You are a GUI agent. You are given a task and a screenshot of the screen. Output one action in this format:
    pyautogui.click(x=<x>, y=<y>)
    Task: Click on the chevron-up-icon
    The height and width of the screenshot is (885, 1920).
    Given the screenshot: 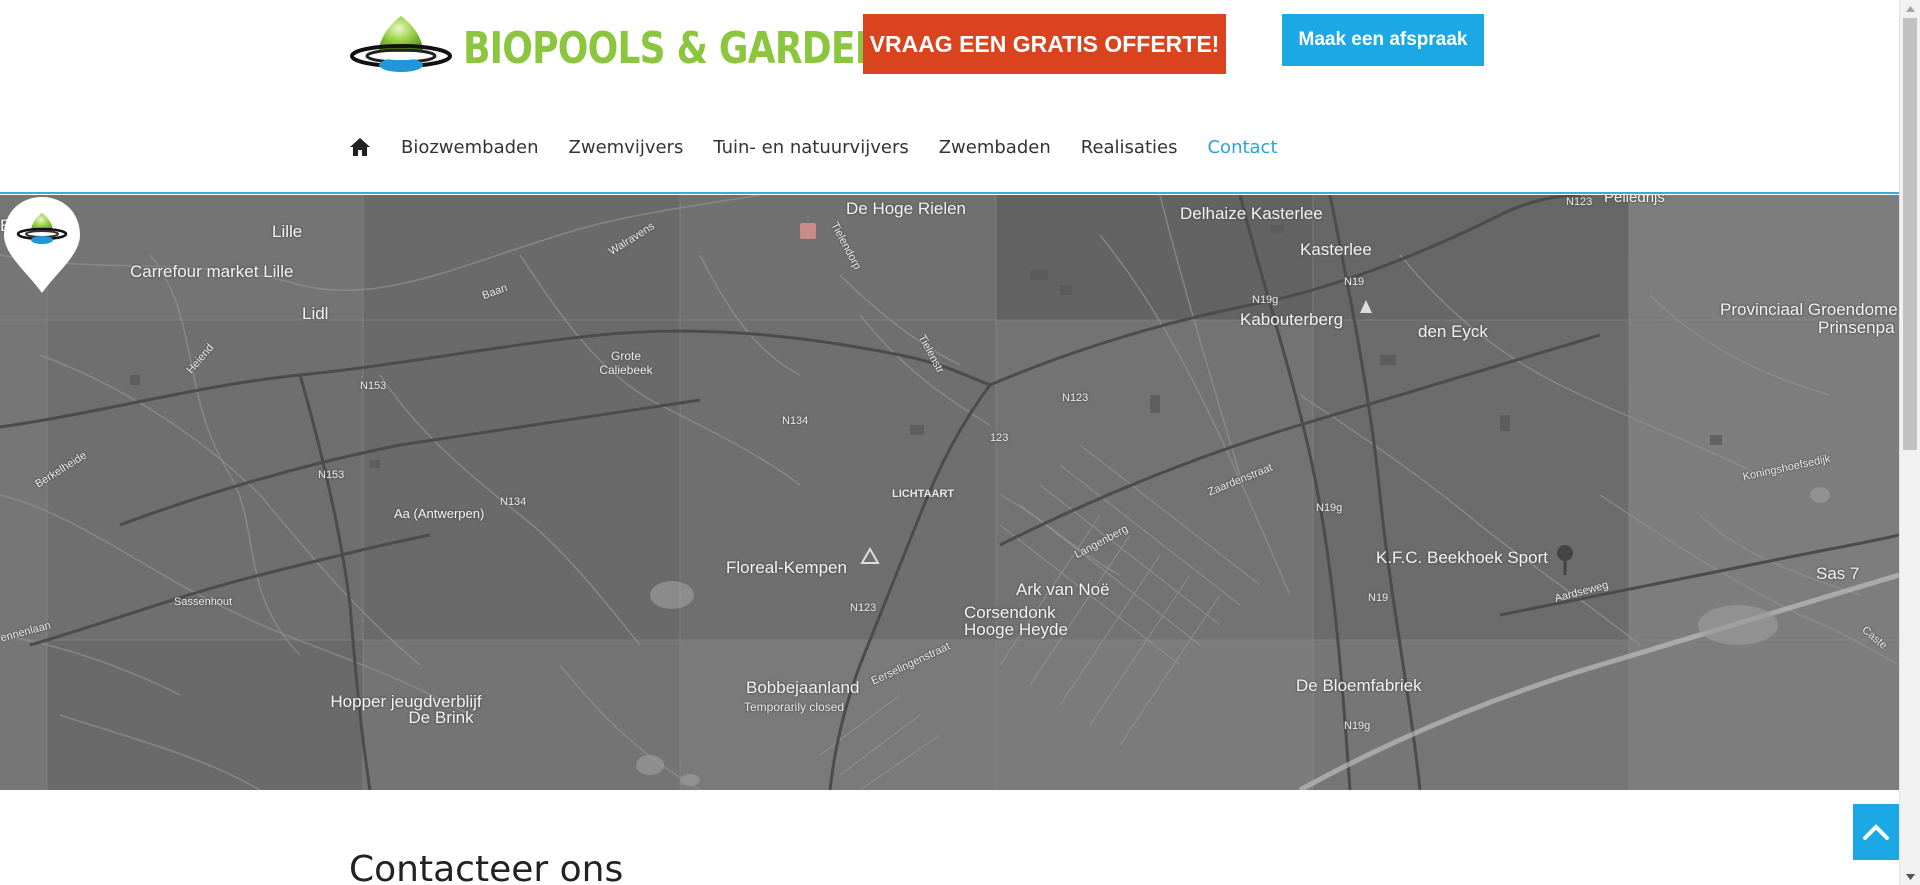 What is the action you would take?
    pyautogui.click(x=1876, y=832)
    